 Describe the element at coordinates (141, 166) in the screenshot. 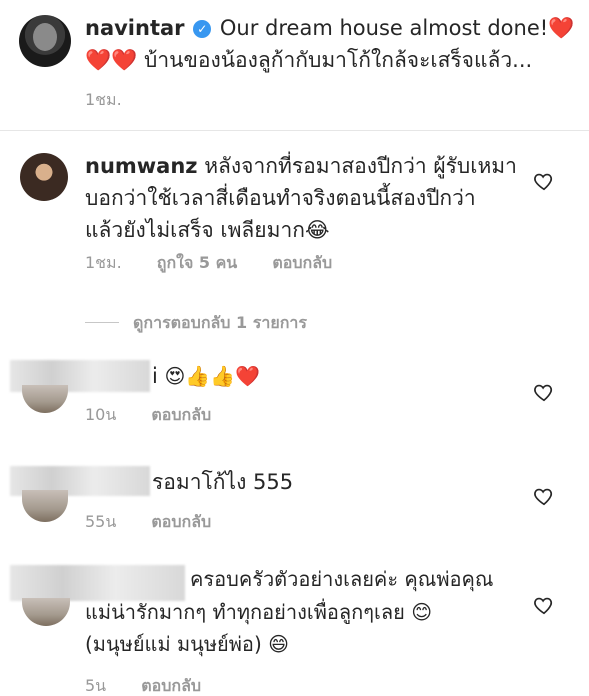

I see `username: numwanz` at that location.